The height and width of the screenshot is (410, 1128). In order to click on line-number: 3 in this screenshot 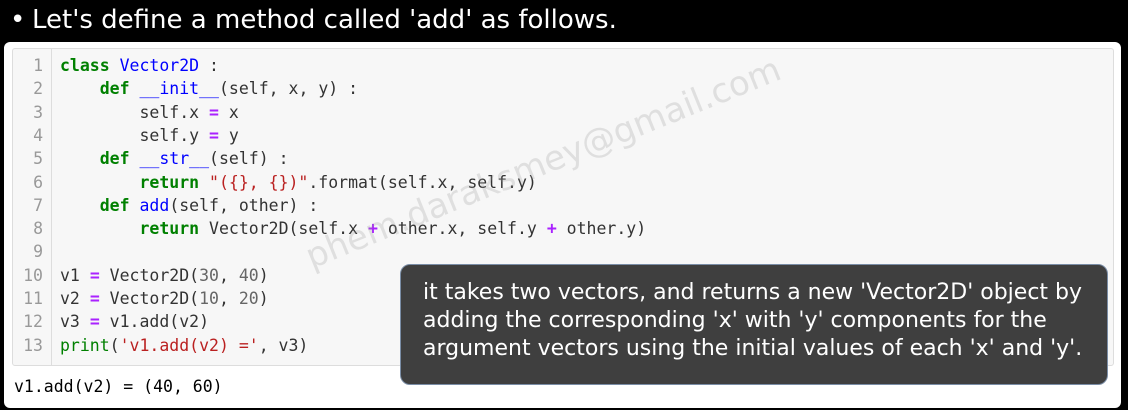, I will do `click(38, 112)`.